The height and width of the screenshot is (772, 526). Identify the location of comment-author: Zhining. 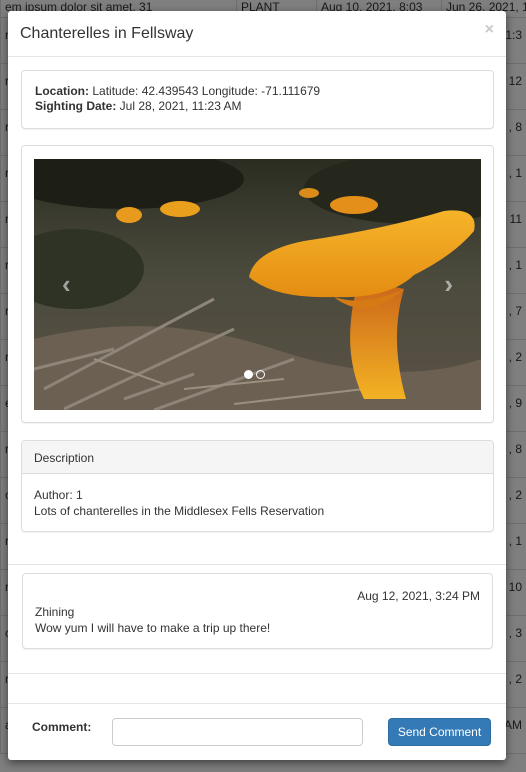
(55, 612).